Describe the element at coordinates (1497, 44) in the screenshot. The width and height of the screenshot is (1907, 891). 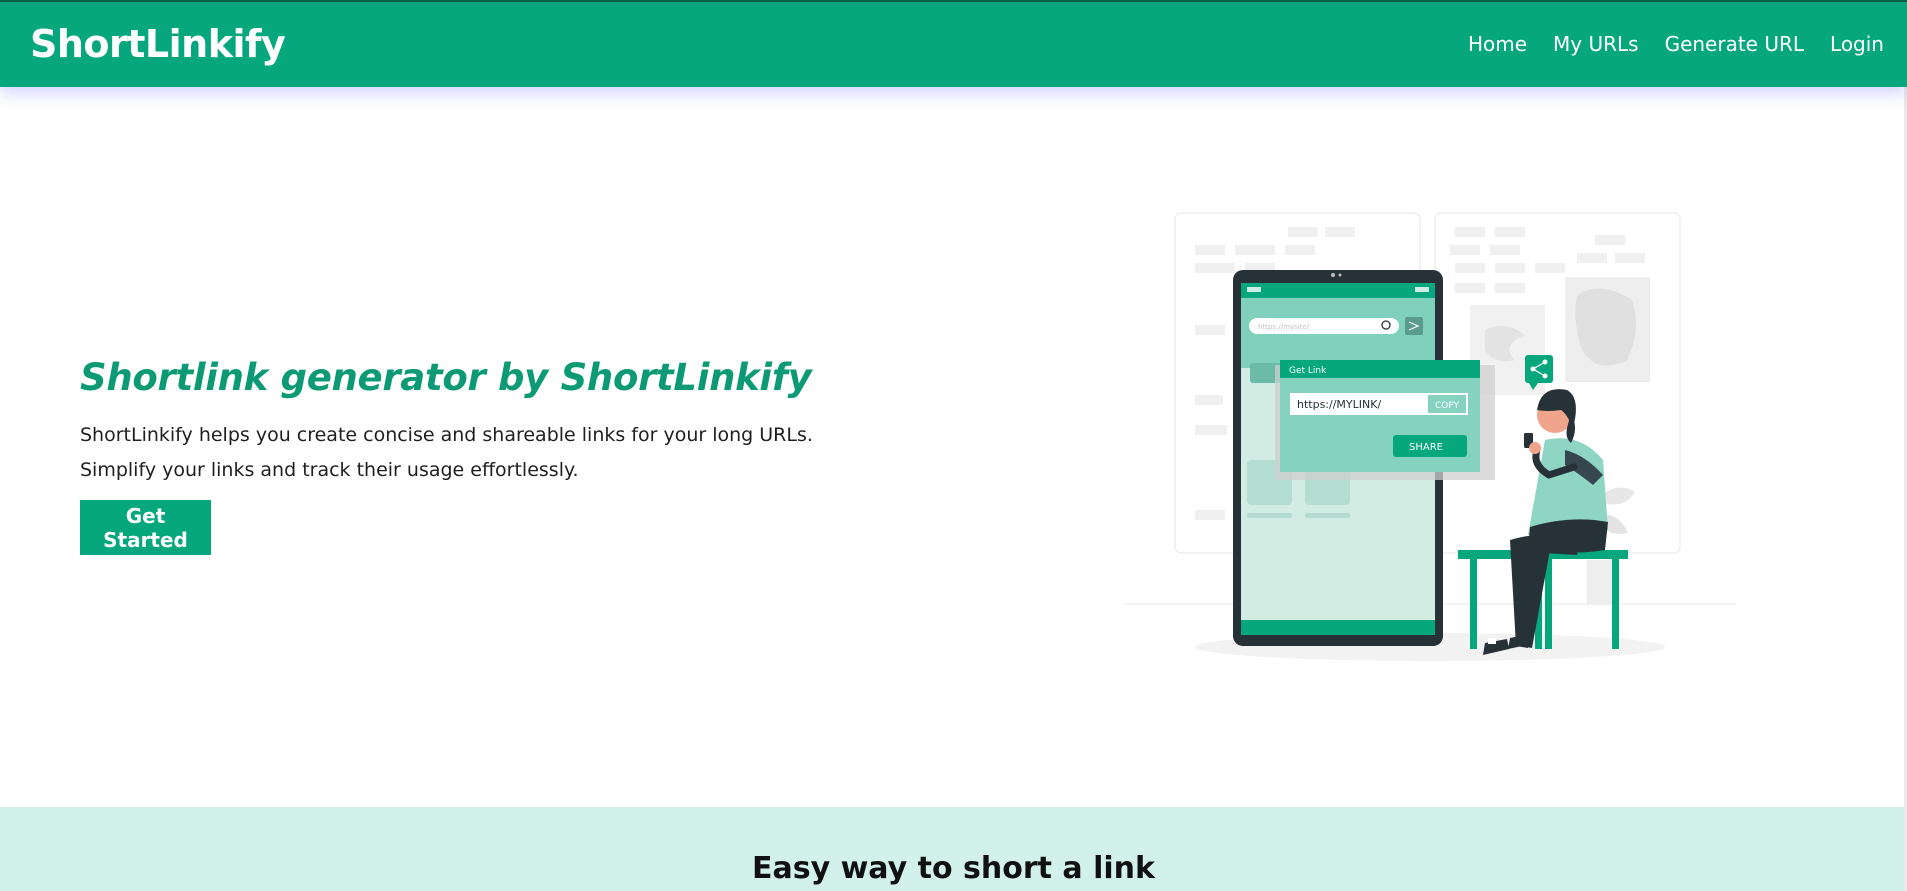
I see `nav-link-home: Home` at that location.